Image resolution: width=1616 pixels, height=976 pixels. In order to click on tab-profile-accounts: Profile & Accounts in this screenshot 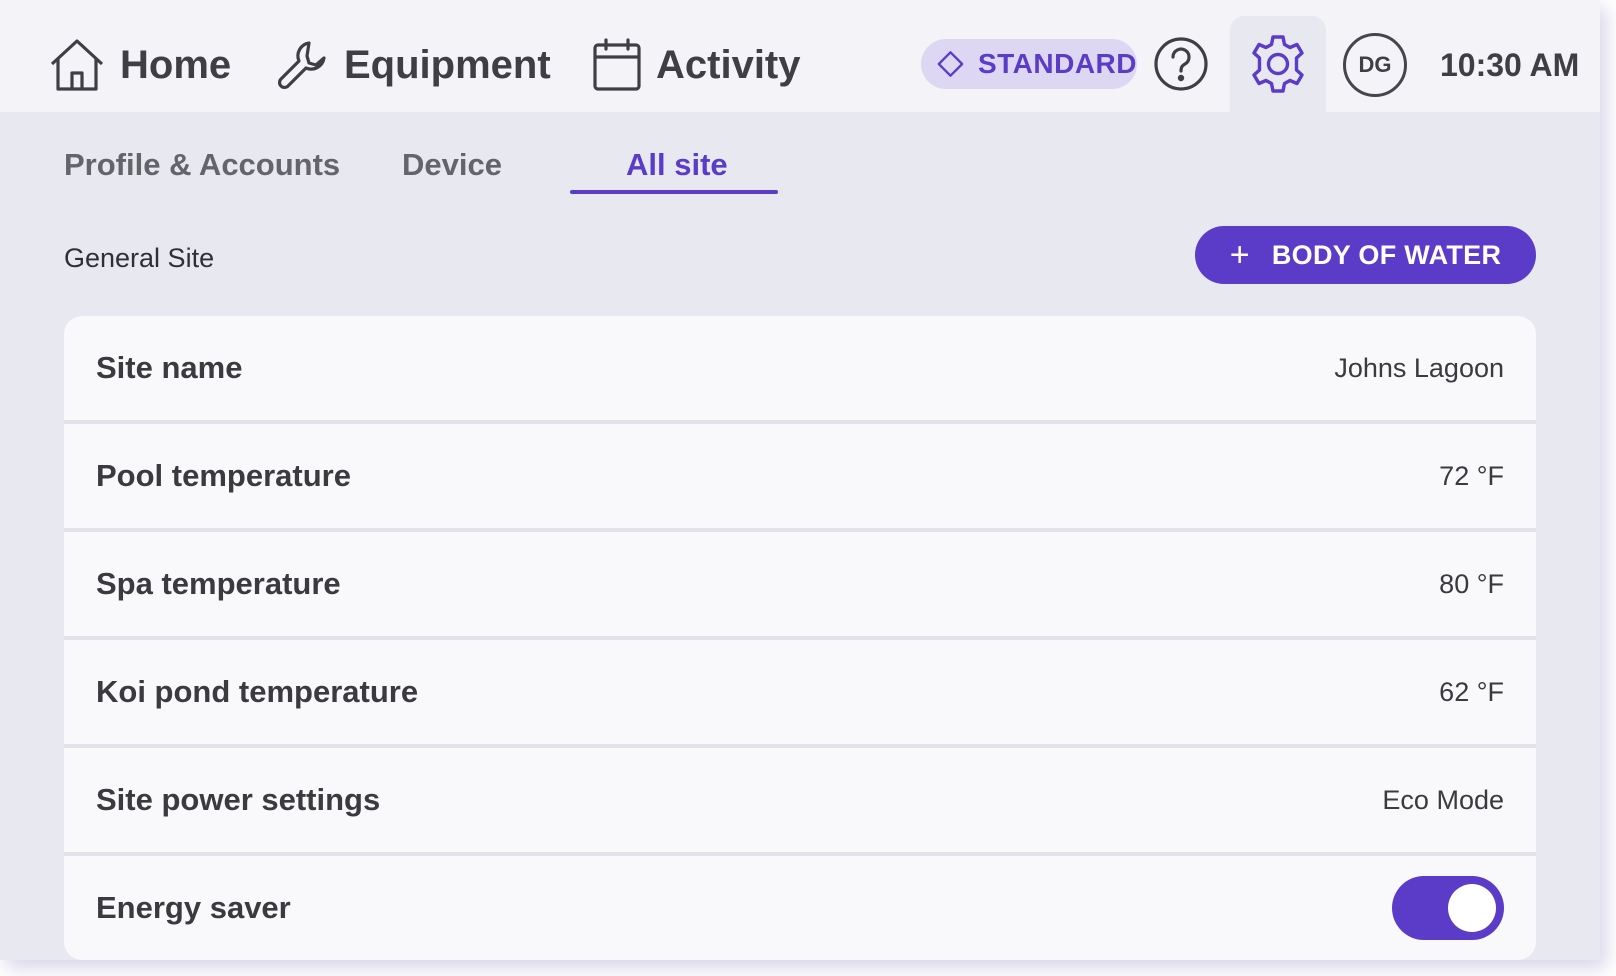, I will do `click(202, 165)`.